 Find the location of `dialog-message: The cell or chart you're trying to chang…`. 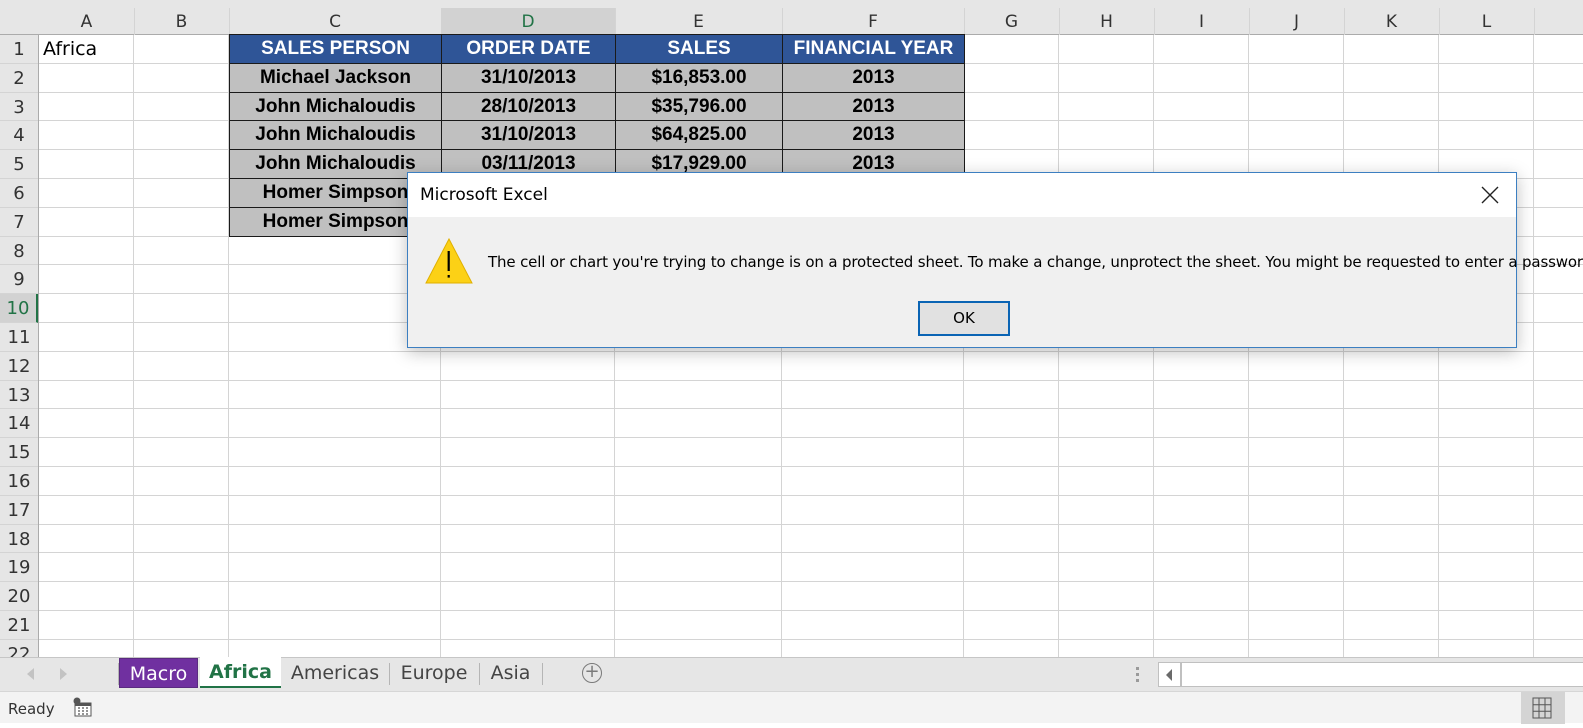

dialog-message: The cell or chart you're trying to chang… is located at coordinates (1035, 262).